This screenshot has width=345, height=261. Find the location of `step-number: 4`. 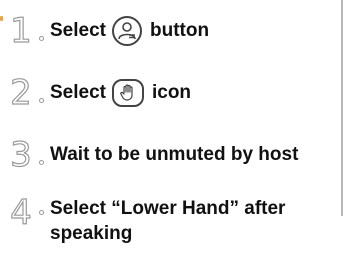

step-number: 4 is located at coordinates (21, 213).